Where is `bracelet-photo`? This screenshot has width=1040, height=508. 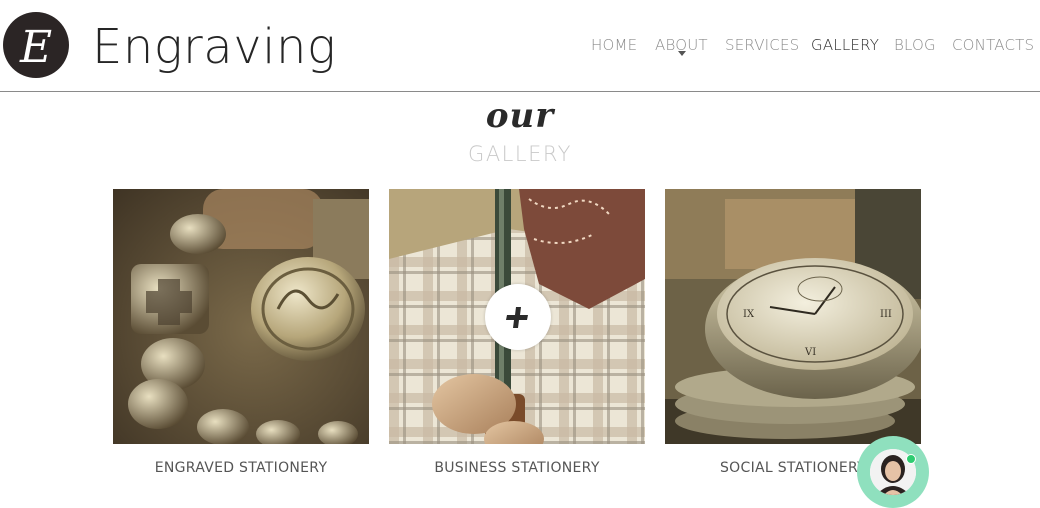
bracelet-photo is located at coordinates (241, 316).